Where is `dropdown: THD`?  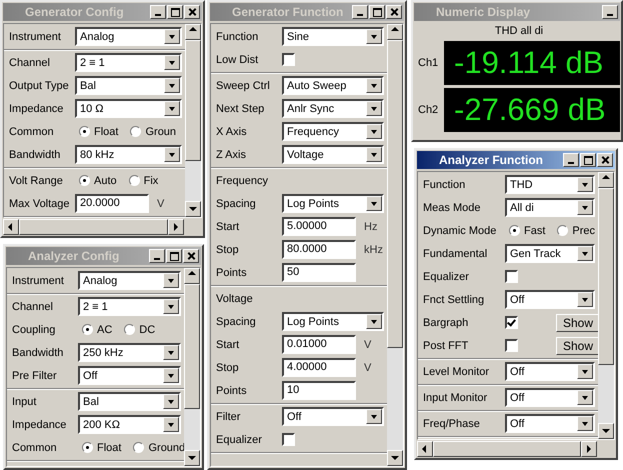
dropdown: THD is located at coordinates (550, 184).